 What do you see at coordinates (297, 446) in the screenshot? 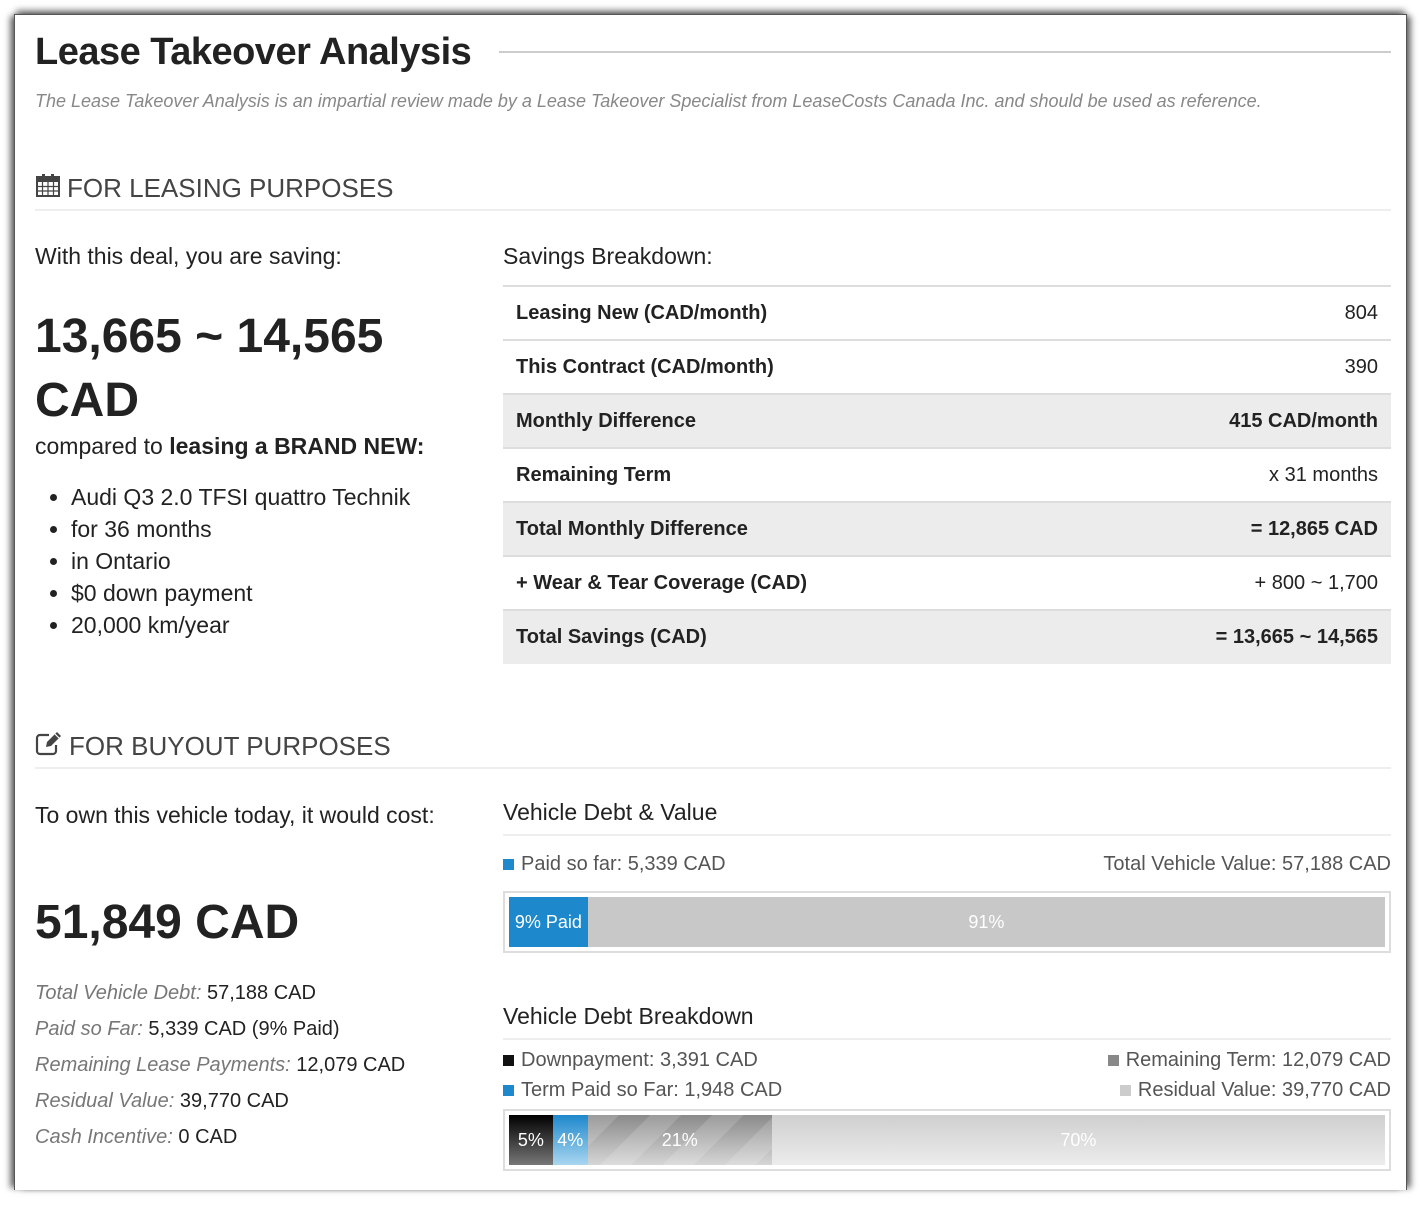
I see `compare-bold: leasing a BRAND NEW:` at bounding box center [297, 446].